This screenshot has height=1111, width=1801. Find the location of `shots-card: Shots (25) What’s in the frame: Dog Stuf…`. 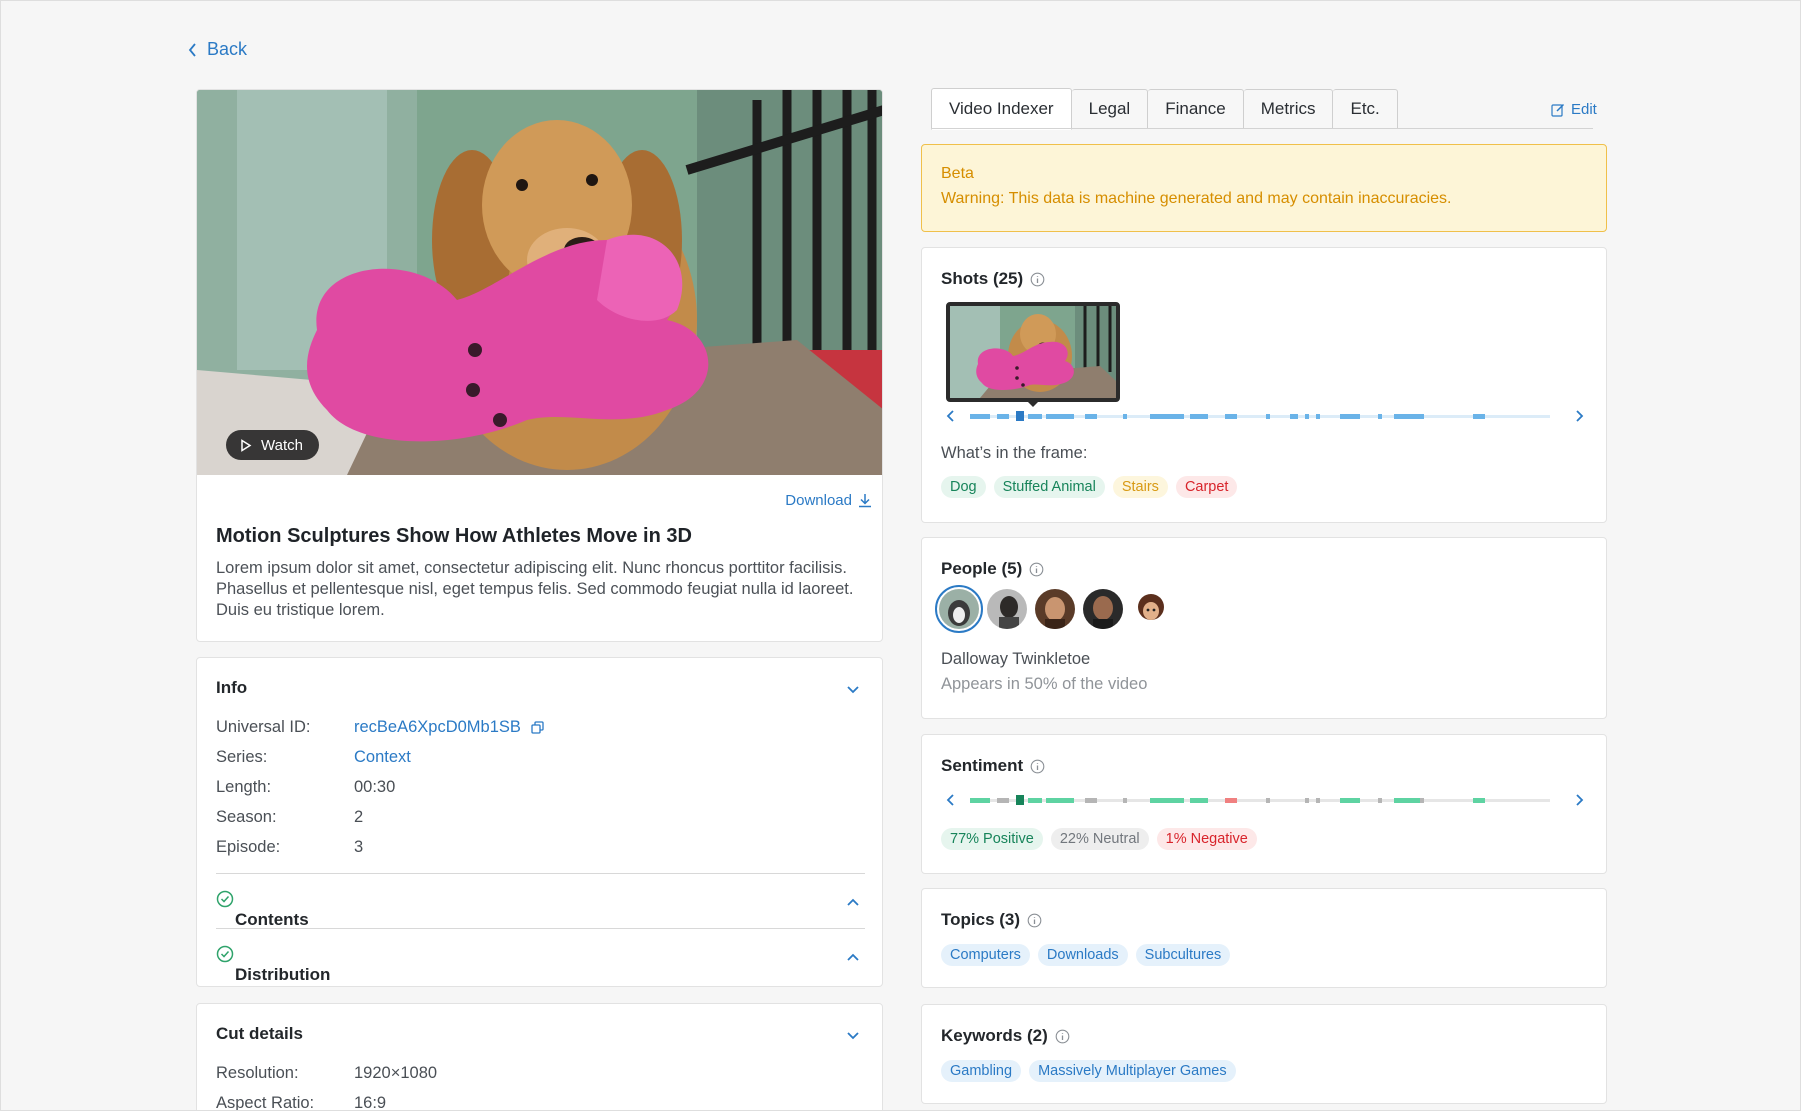

shots-card: Shots (25) What’s in the frame: Dog Stuf… is located at coordinates (1264, 385).